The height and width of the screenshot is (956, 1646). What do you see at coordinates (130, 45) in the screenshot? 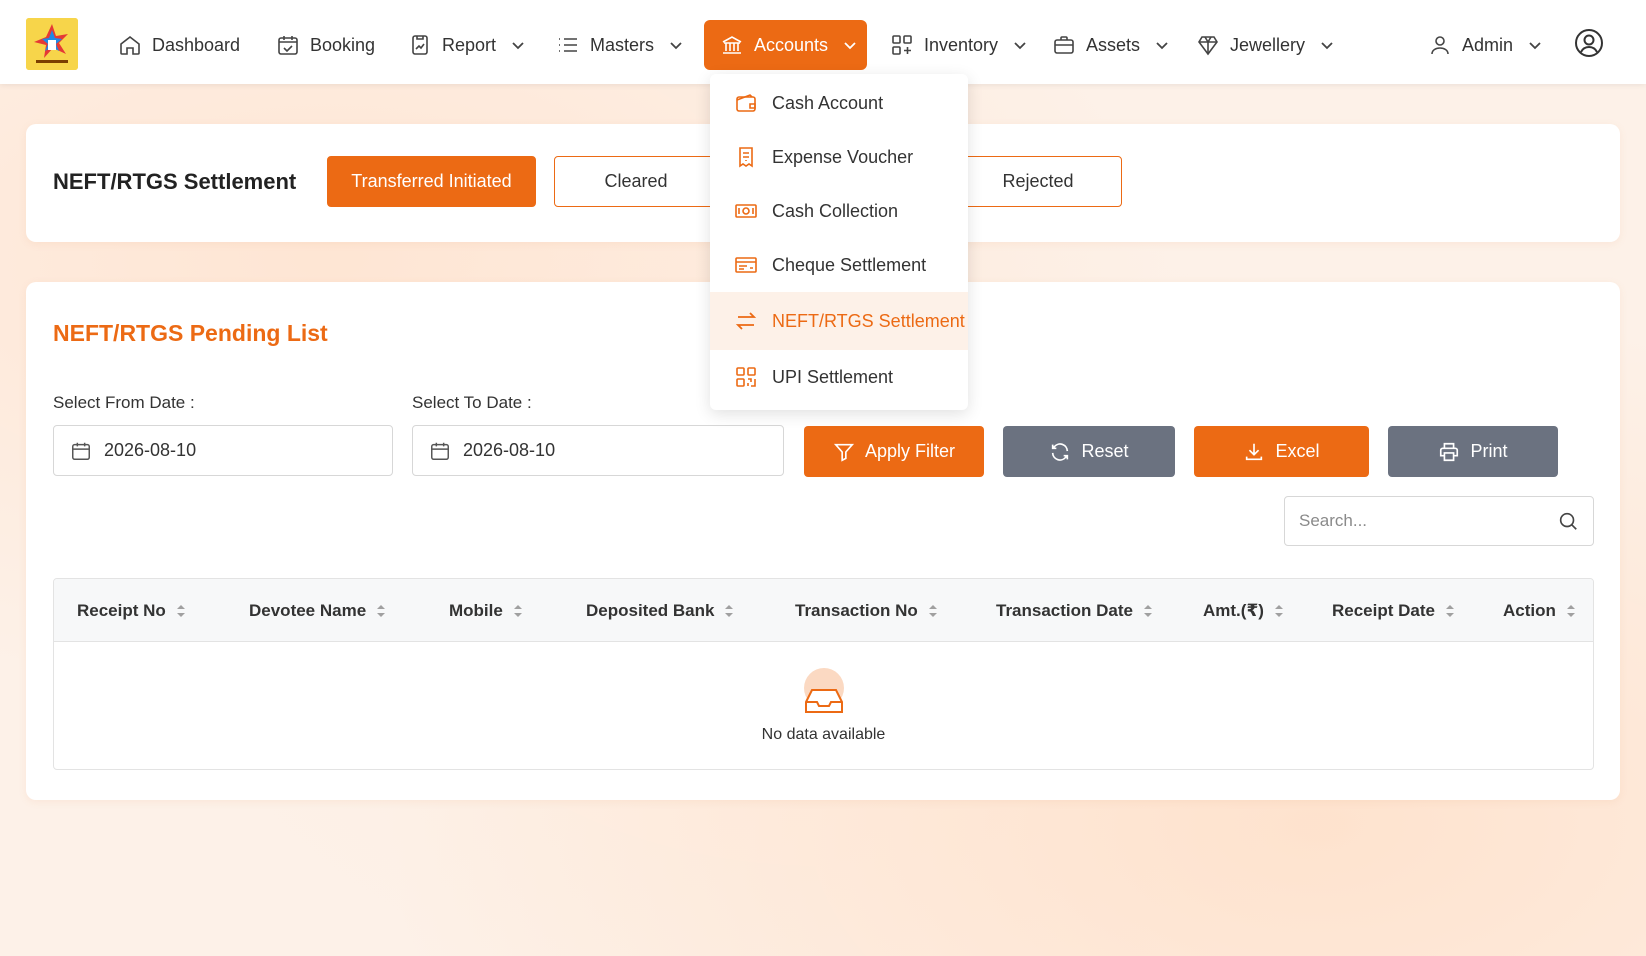
I see `home-icon` at bounding box center [130, 45].